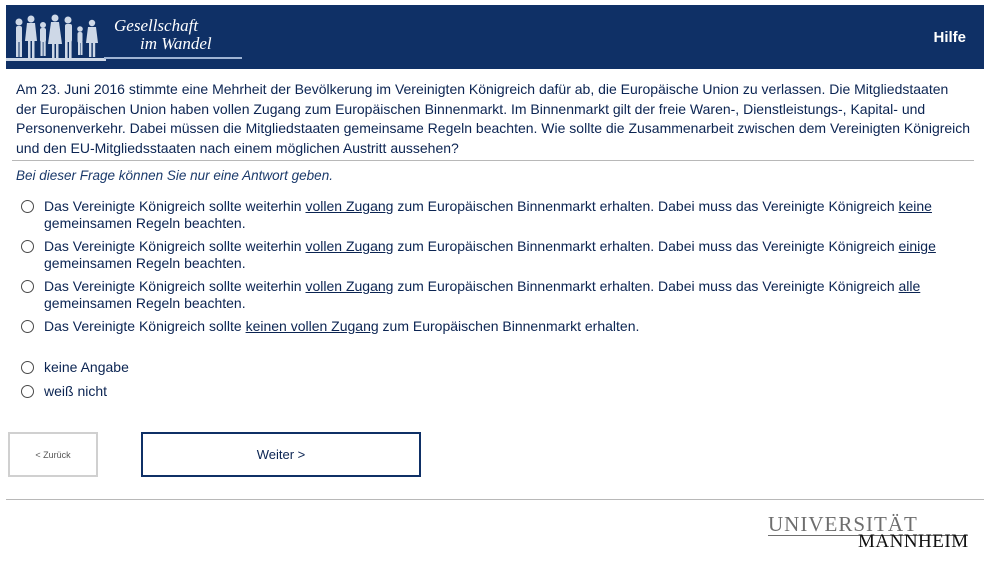 The image size is (991, 562). What do you see at coordinates (76, 391) in the screenshot?
I see `option-label: weiß nicht` at bounding box center [76, 391].